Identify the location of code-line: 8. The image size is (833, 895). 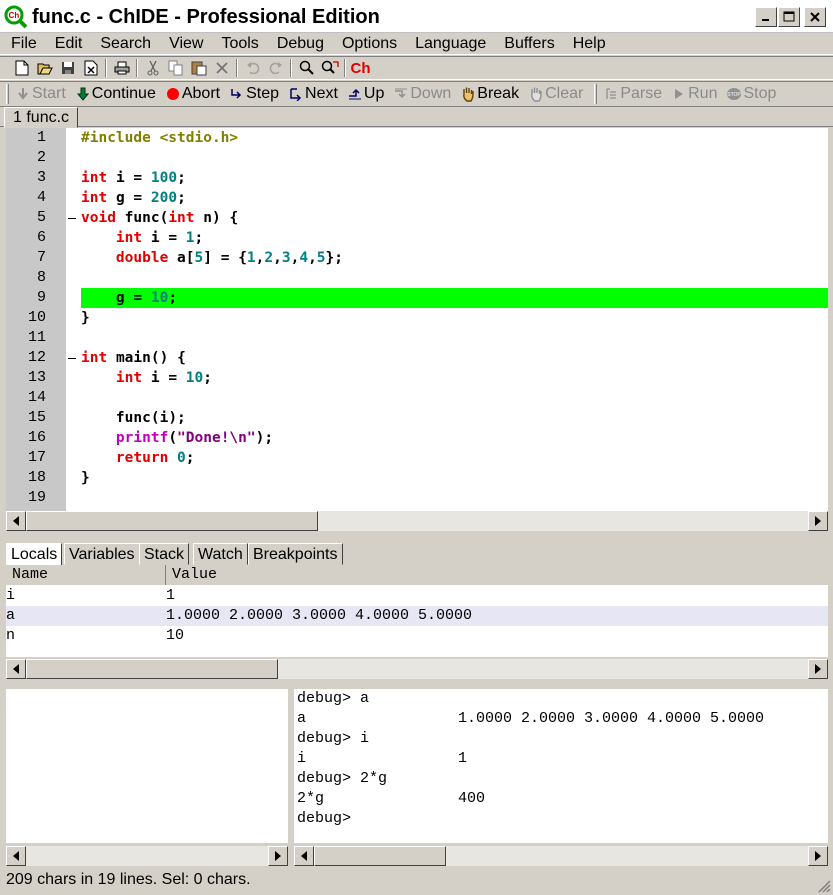
(417, 278).